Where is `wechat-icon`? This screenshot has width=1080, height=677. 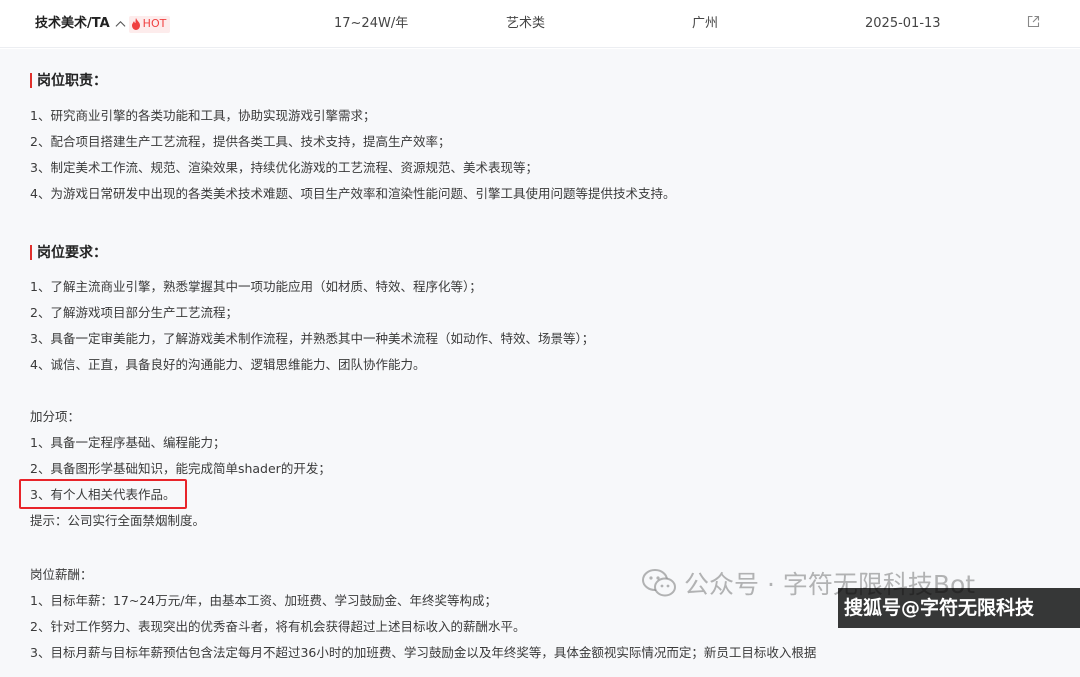 wechat-icon is located at coordinates (659, 583).